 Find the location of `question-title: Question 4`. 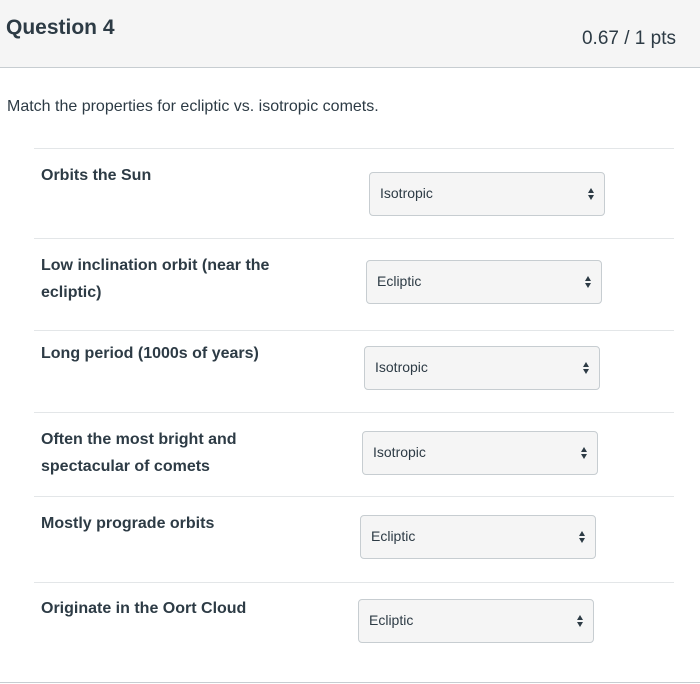

question-title: Question 4 is located at coordinates (60, 27).